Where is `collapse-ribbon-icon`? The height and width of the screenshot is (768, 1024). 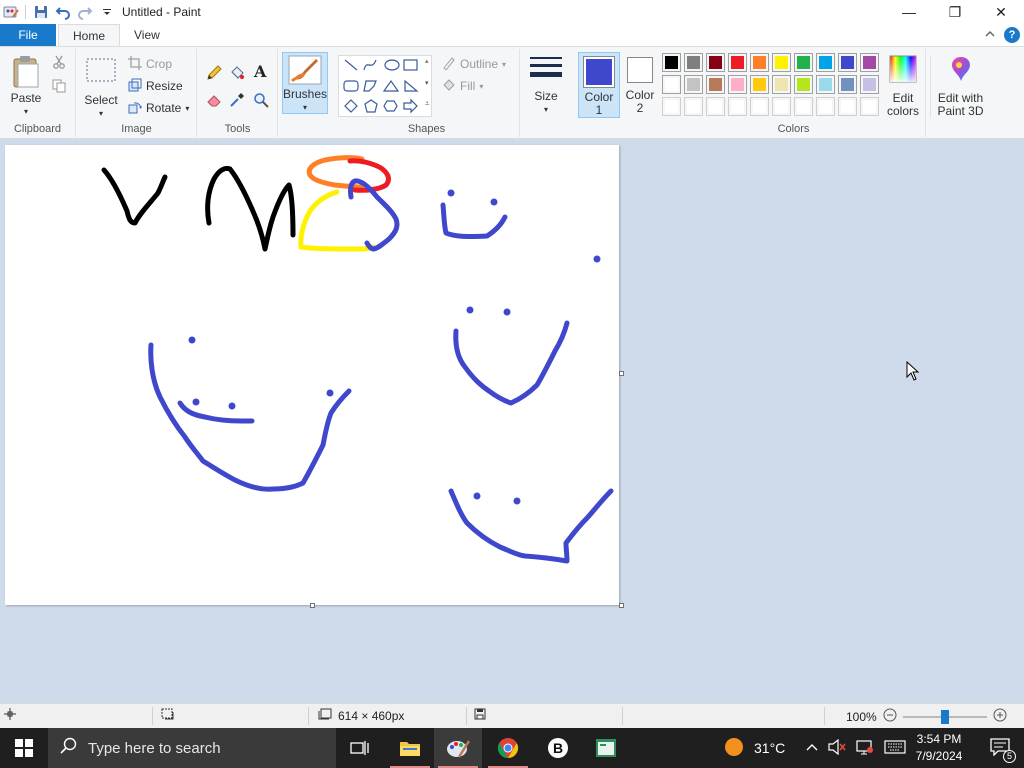
collapse-ribbon-icon is located at coordinates (990, 35).